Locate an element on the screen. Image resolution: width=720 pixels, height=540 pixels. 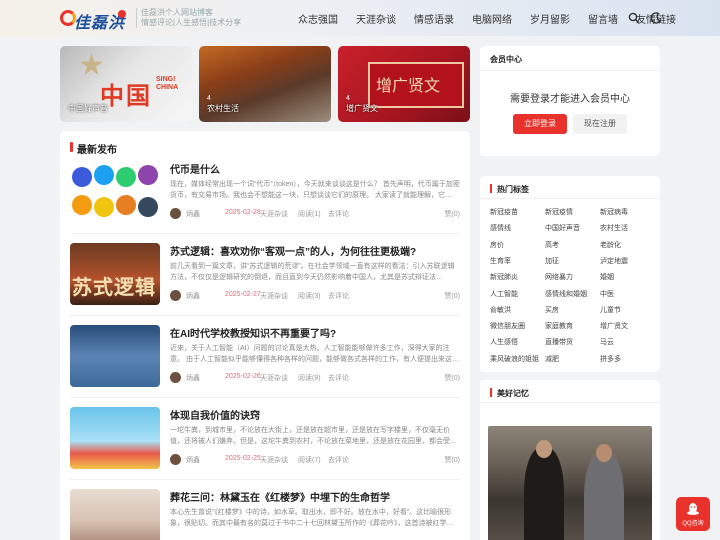
member-message: 需要登录才能进入会员中心 is located at coordinates (570, 99).